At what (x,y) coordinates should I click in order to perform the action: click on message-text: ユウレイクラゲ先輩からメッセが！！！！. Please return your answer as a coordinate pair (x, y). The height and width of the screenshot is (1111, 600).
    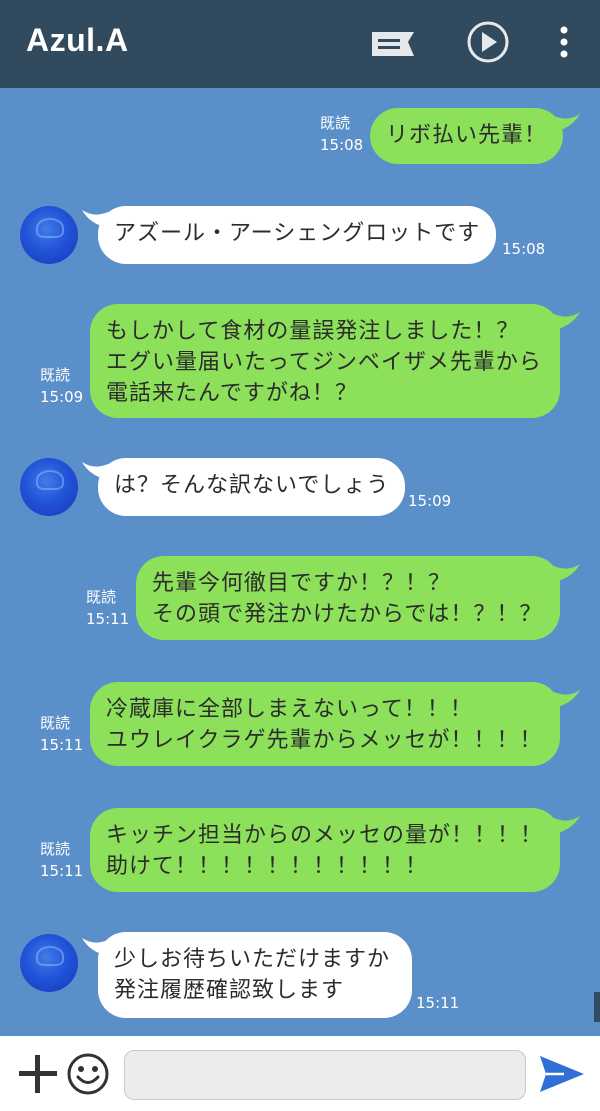
    Looking at the image, I should click on (324, 740).